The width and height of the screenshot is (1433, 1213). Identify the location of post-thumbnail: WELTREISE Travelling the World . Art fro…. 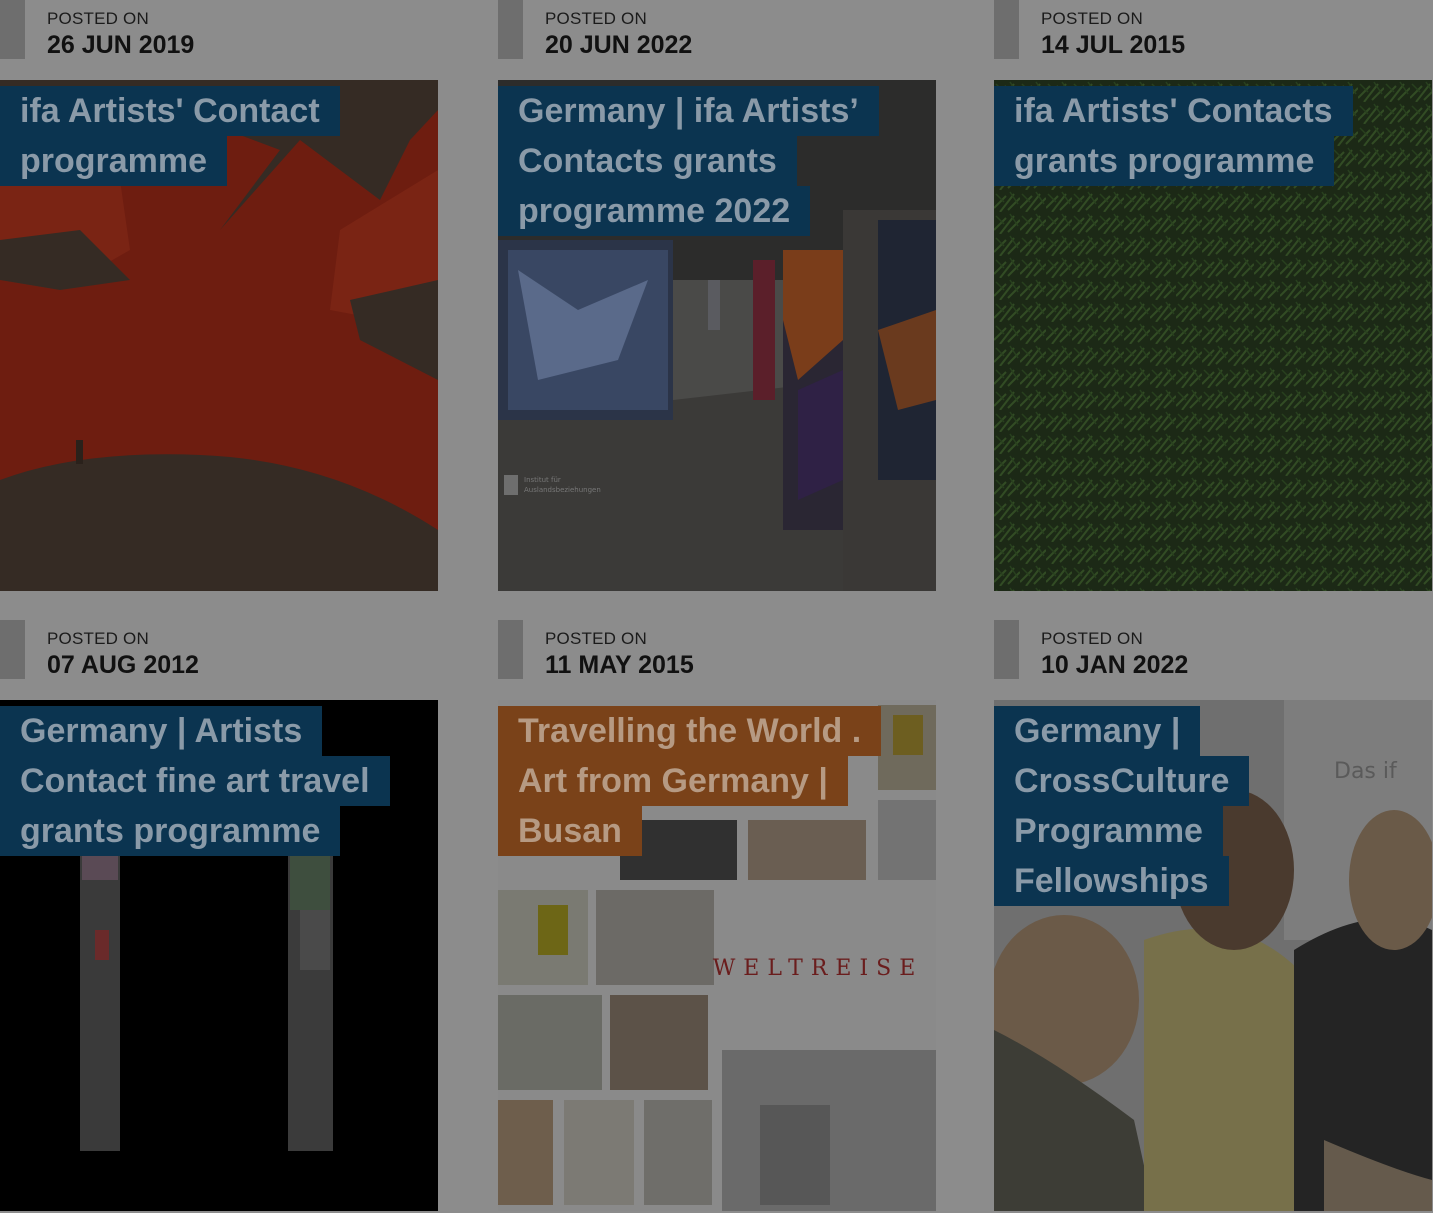
(717, 955).